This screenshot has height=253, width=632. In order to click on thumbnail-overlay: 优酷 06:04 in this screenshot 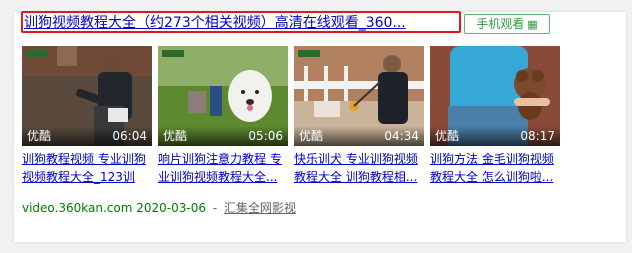, I will do `click(87, 136)`.